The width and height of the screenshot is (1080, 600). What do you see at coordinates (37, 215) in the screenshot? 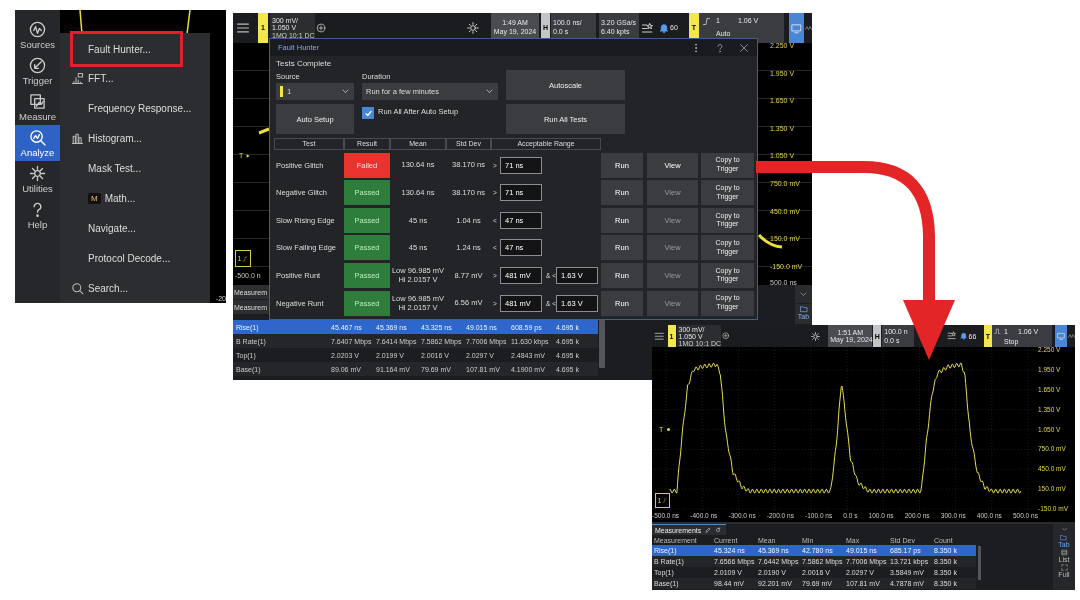
I see `sidebar-item: Help` at bounding box center [37, 215].